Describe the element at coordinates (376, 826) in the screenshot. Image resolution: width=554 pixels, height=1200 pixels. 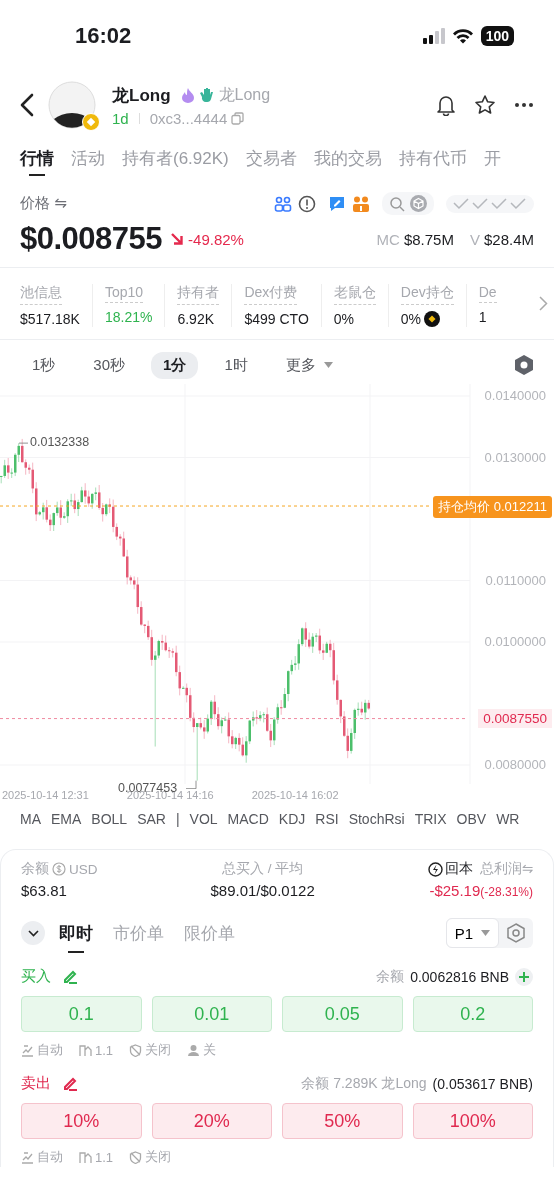
I see `indicator-toggle: StochRsi` at that location.